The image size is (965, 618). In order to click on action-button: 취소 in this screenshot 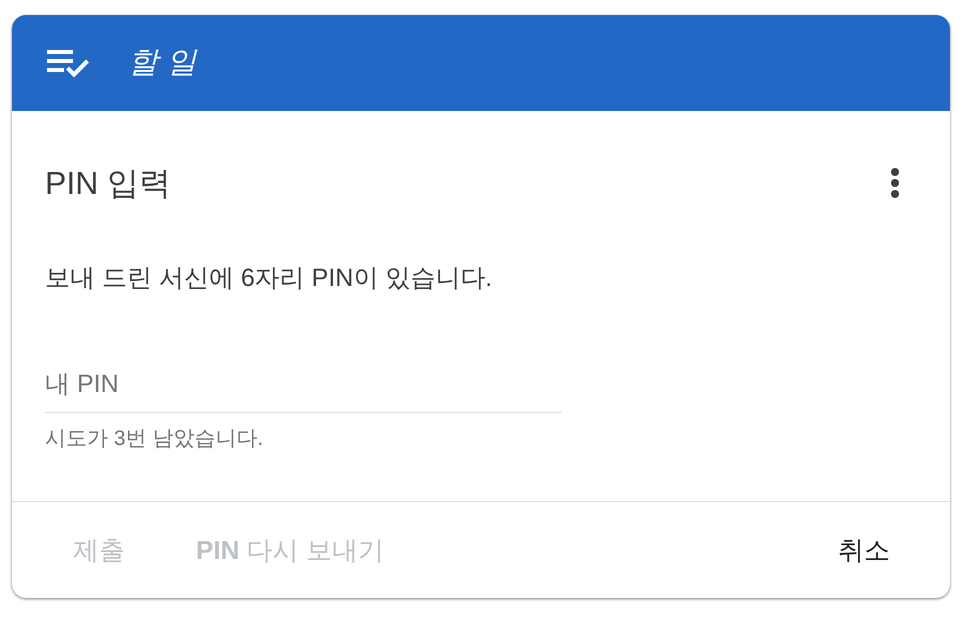, I will do `click(864, 550)`.